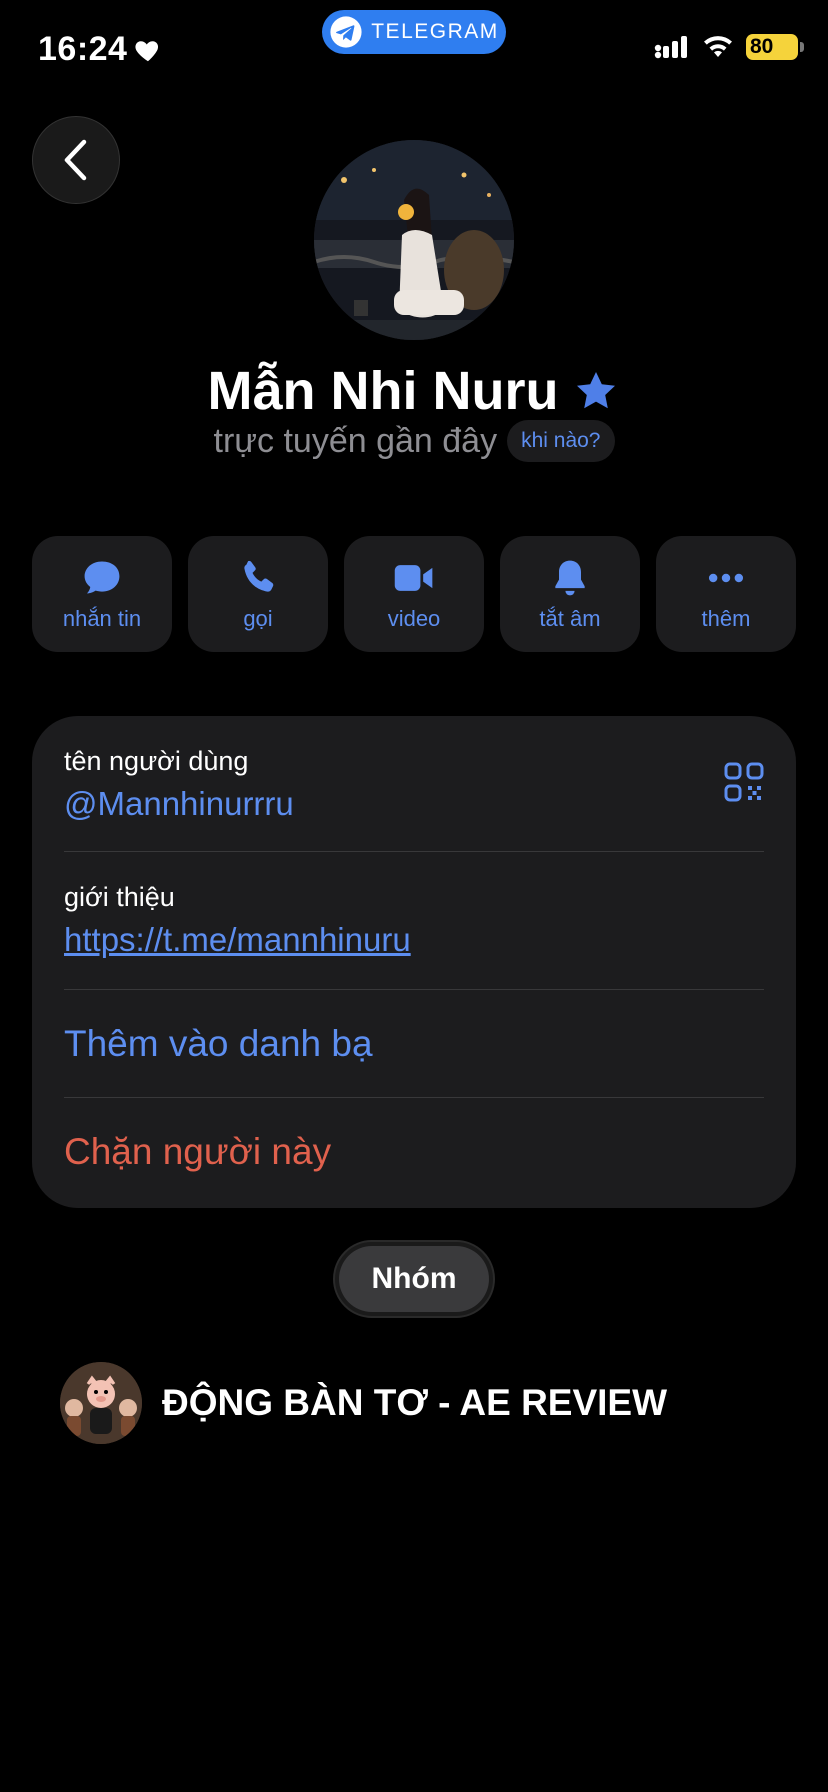  I want to click on bio-section: giới thiệu https://t.me/mannhinuru, so click(414, 921).